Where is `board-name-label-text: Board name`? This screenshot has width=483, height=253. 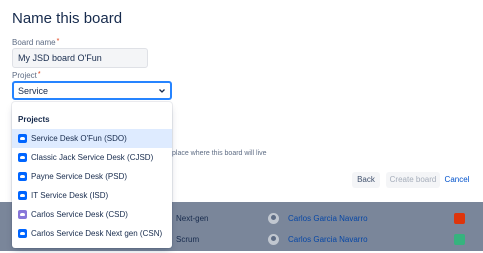 board-name-label-text: Board name is located at coordinates (34, 42).